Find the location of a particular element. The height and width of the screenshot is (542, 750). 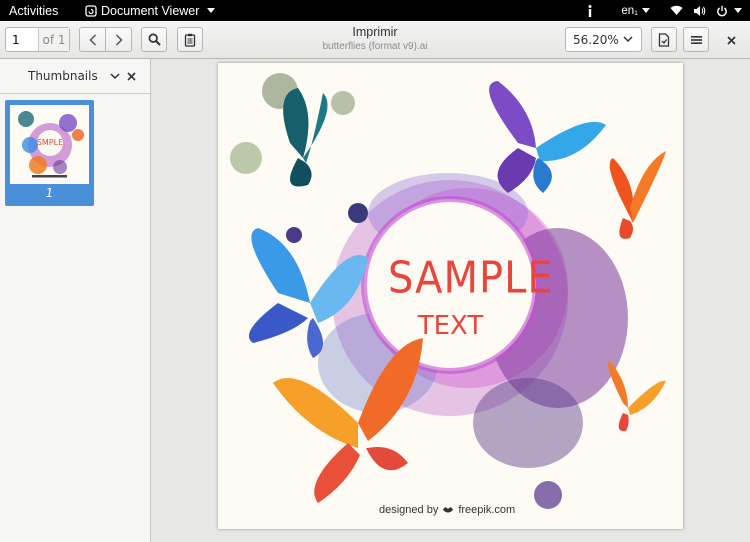

app-menu: Document Viewer is located at coordinates (150, 10).